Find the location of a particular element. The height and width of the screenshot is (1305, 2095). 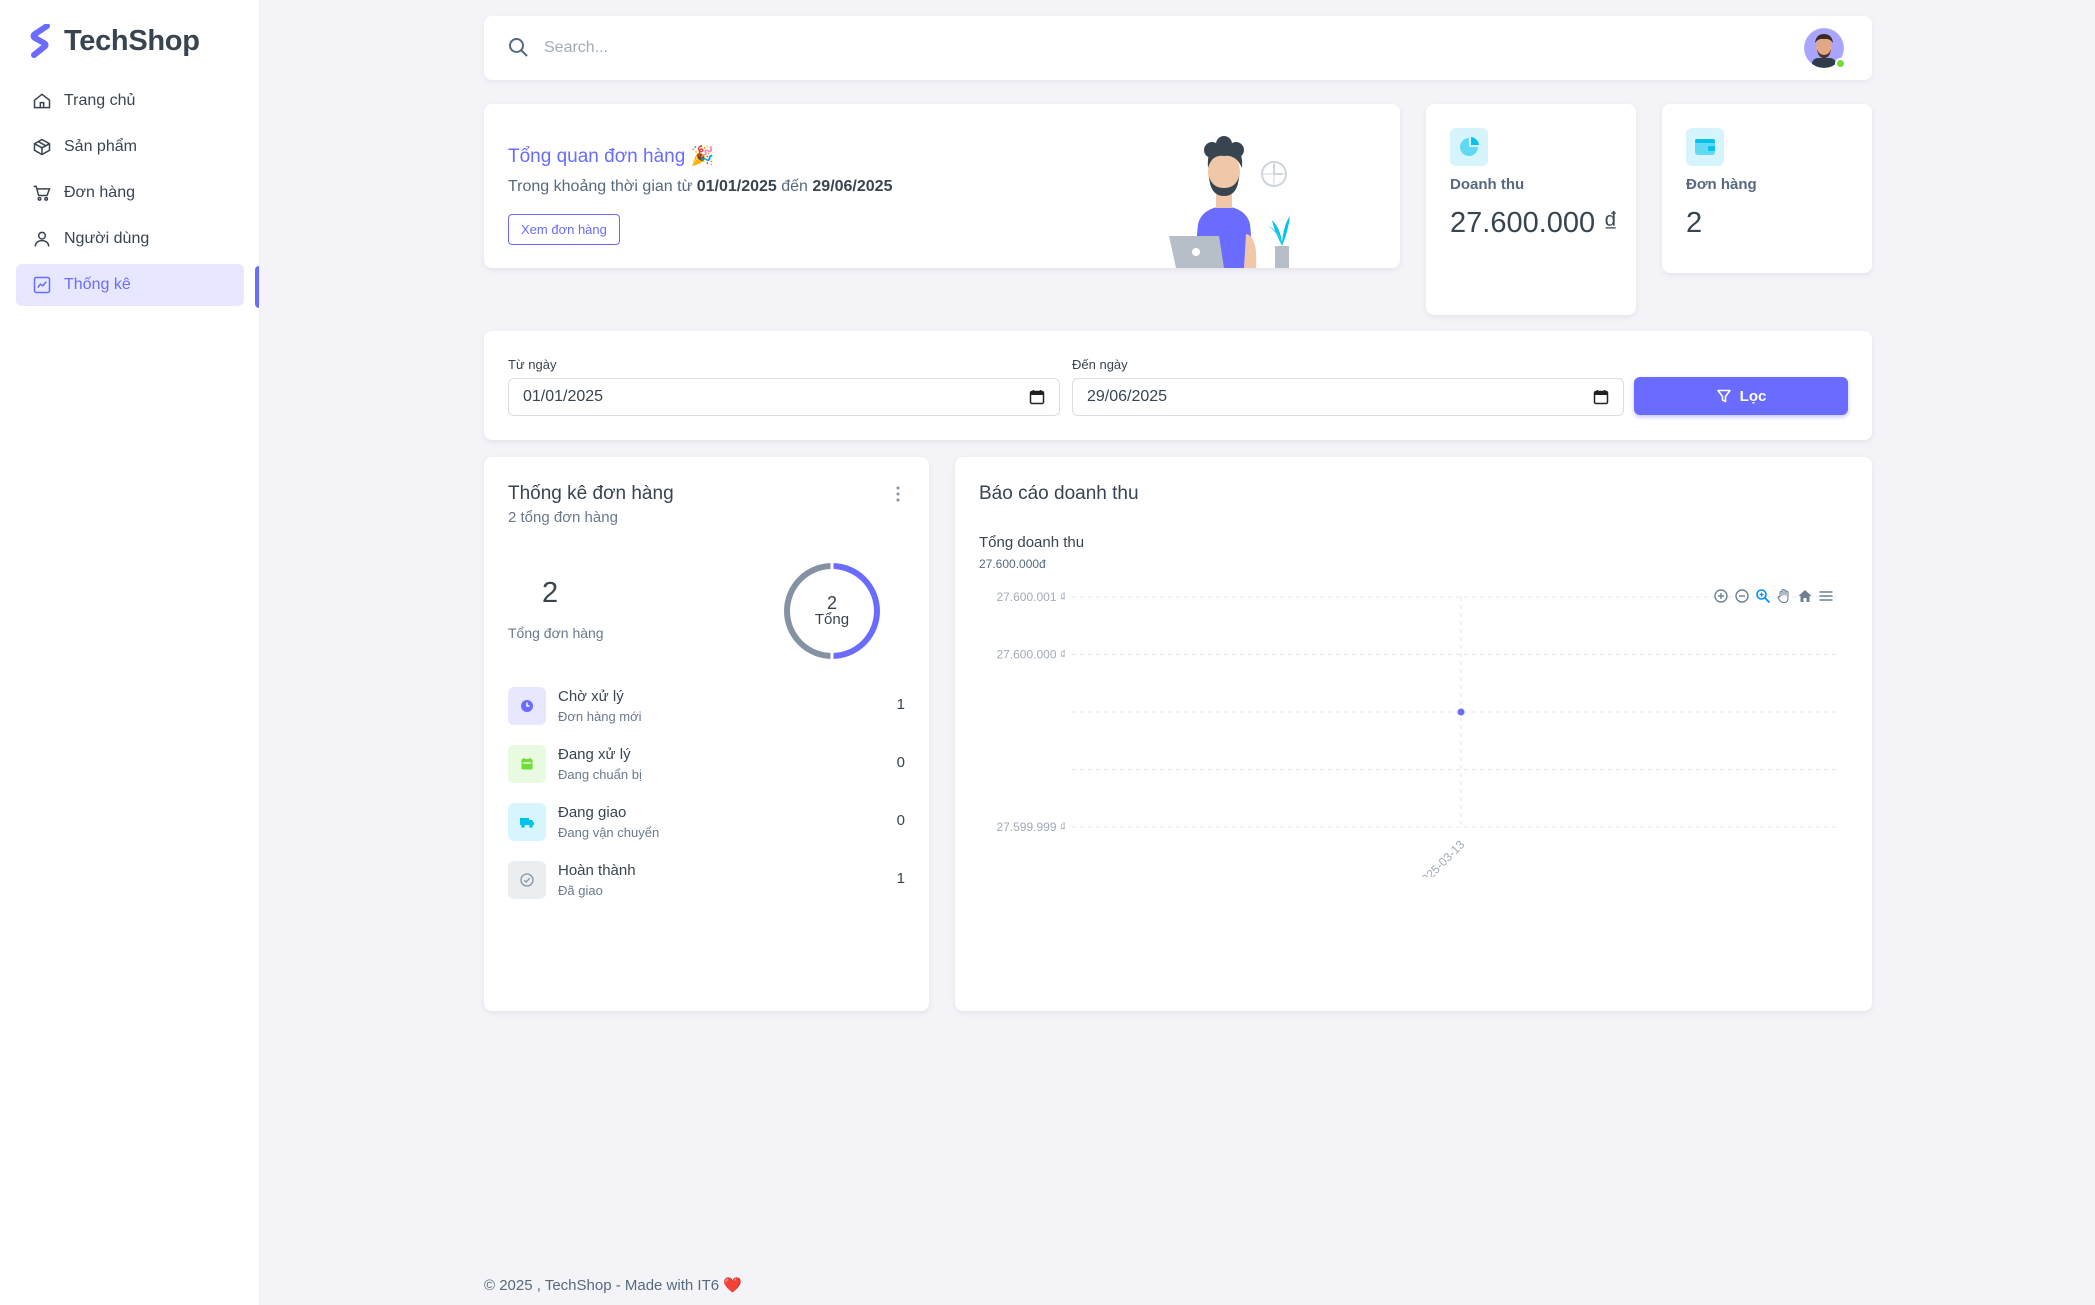

from-date-input: 01/01/2025 is located at coordinates (784, 397).